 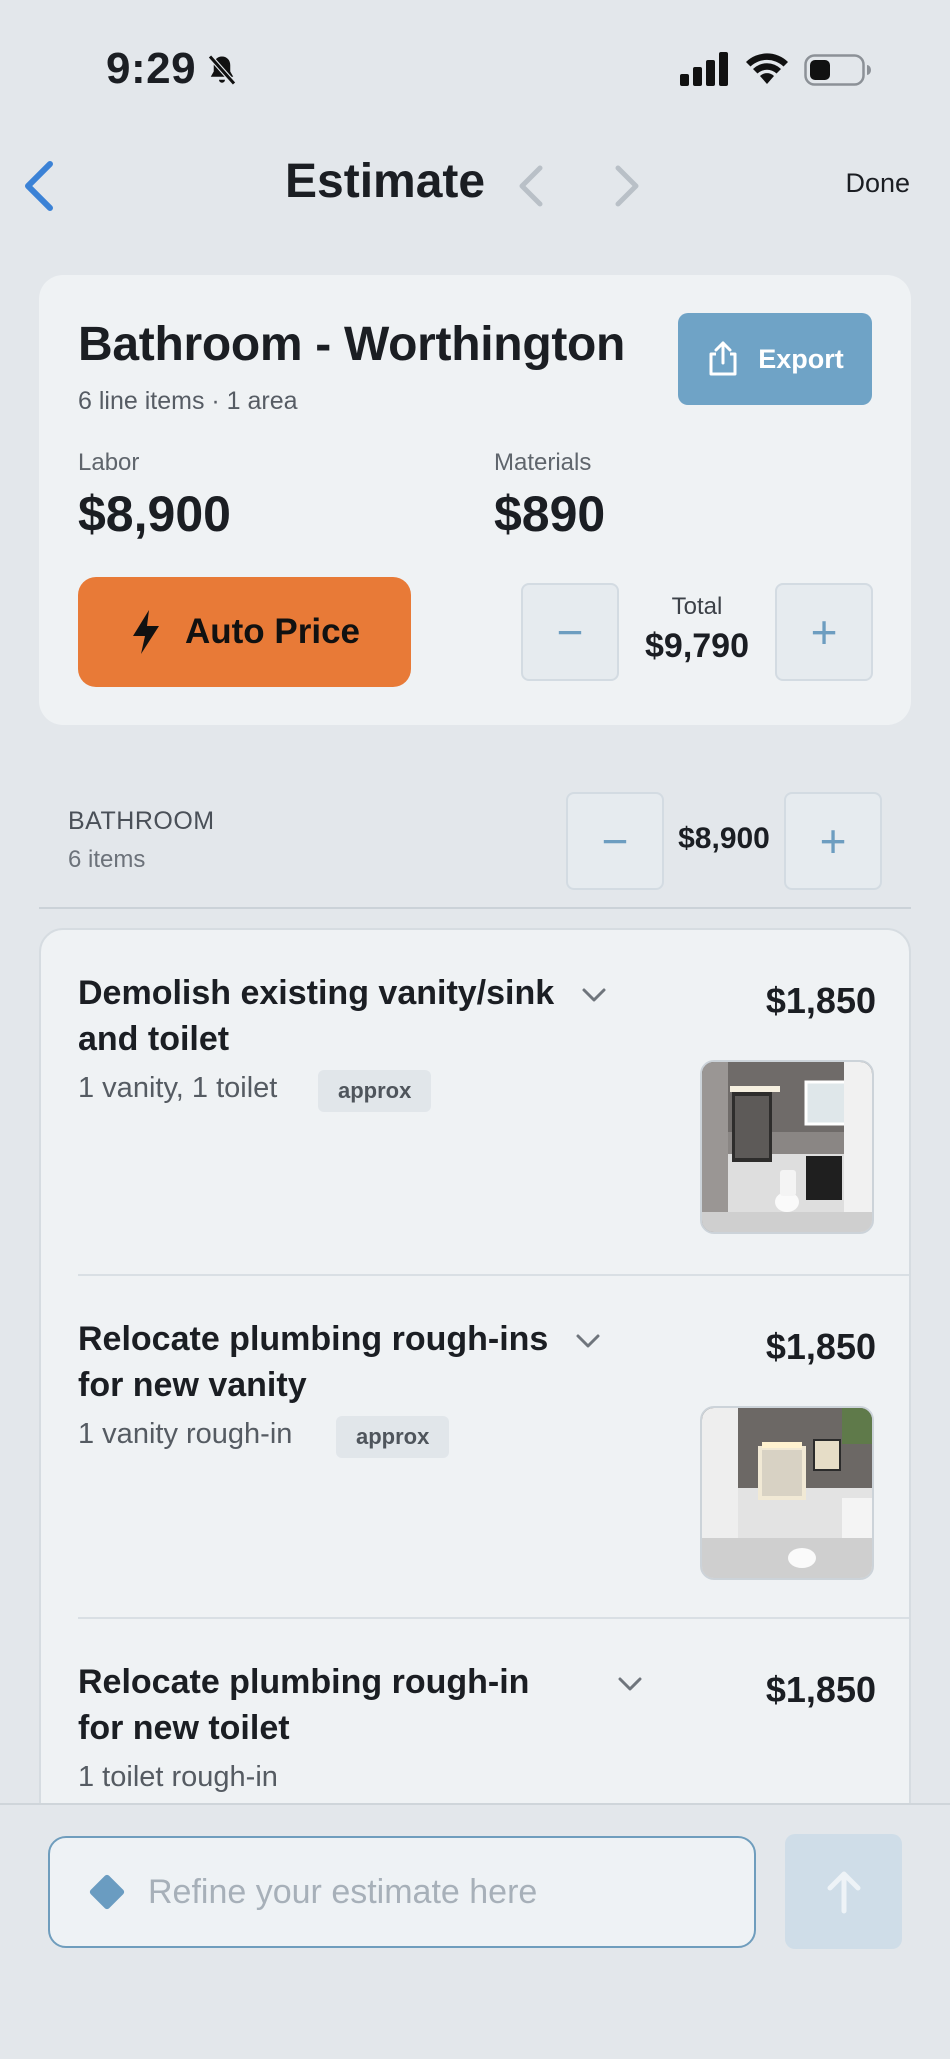 I want to click on cellular-signal-icon, so click(x=704, y=69).